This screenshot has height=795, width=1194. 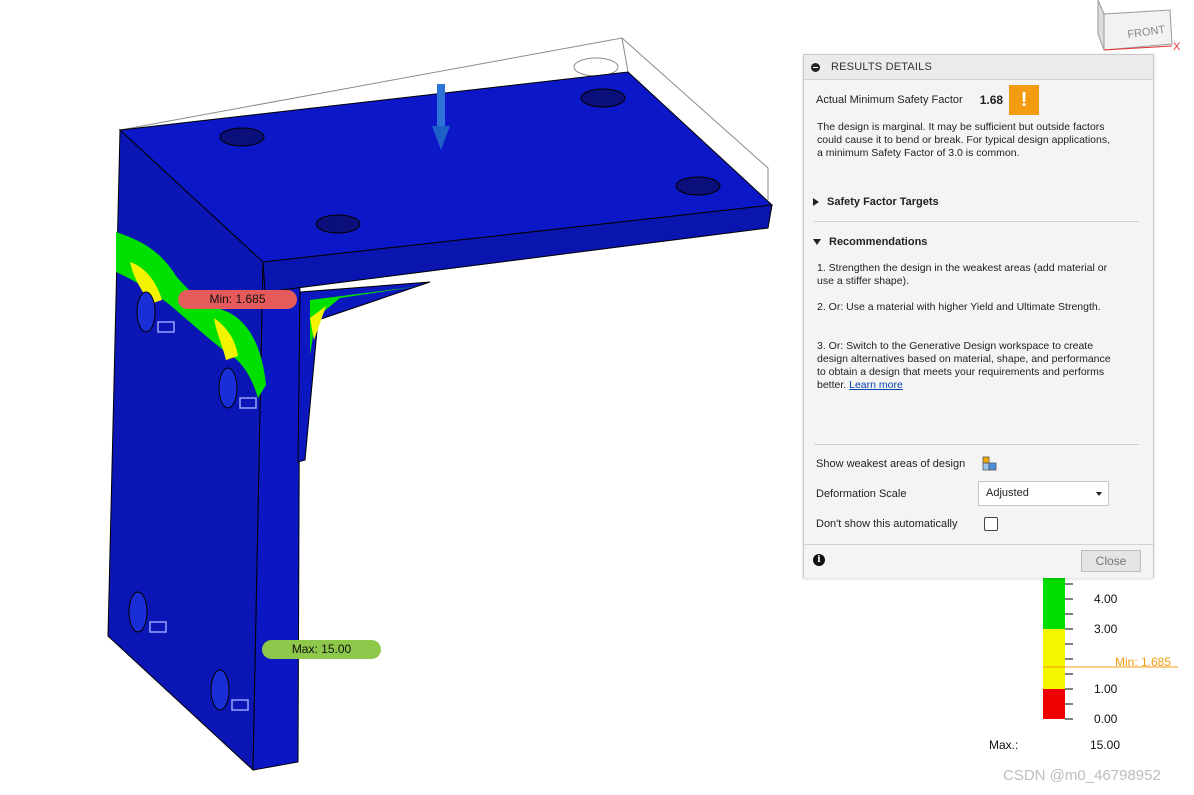 What do you see at coordinates (1177, 47) in the screenshot?
I see `viewcube-axis-x: X` at bounding box center [1177, 47].